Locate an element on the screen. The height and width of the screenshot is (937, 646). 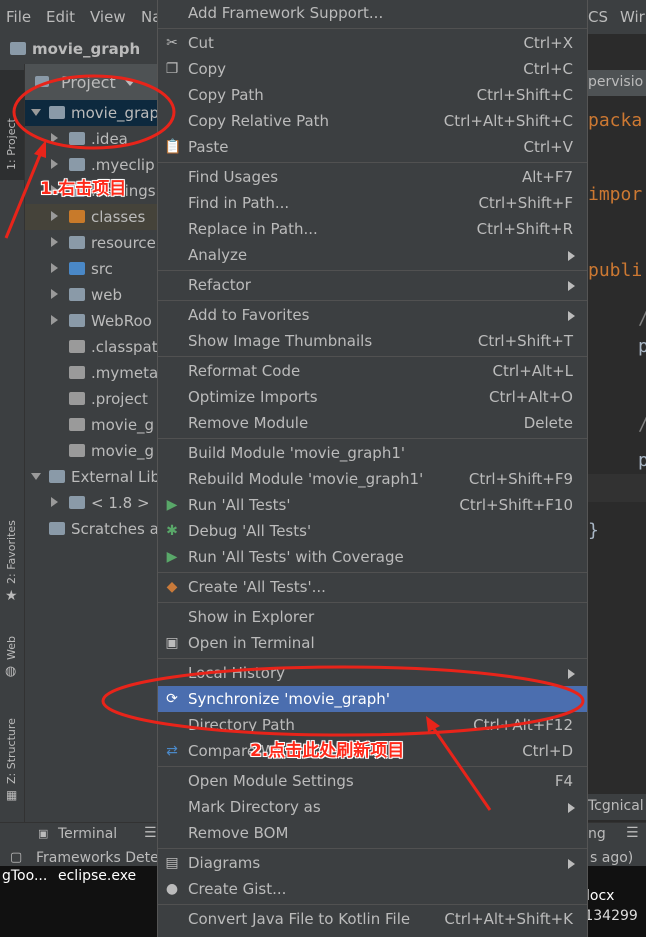
annotation-step-1: 1.右击项目 is located at coordinates (83, 189).